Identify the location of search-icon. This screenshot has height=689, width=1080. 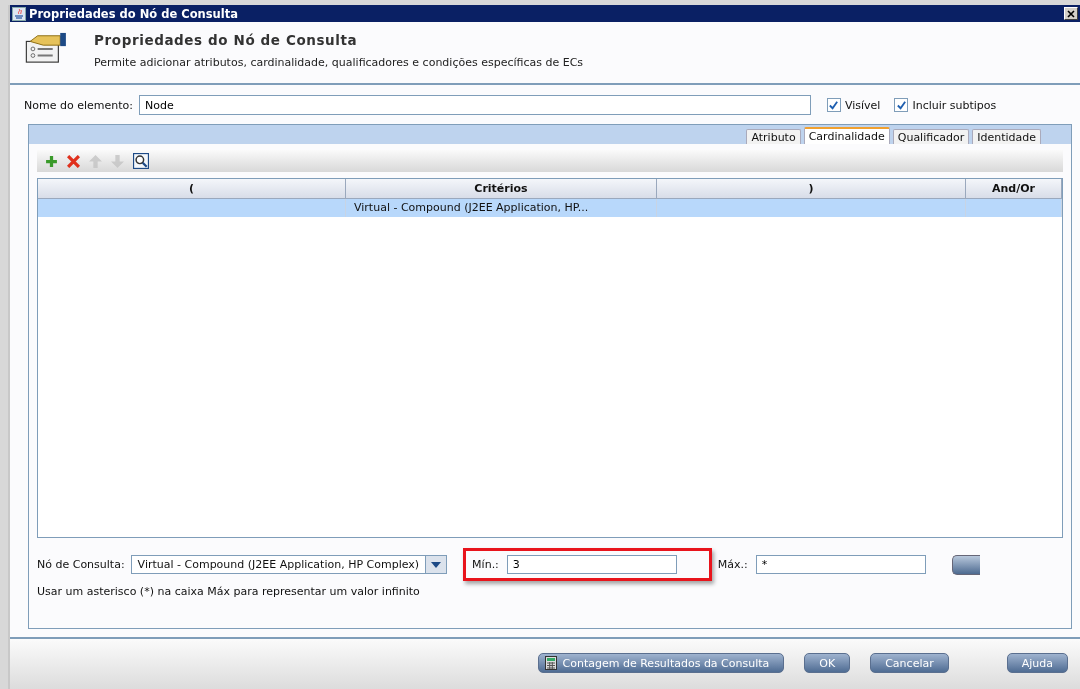
(141, 161).